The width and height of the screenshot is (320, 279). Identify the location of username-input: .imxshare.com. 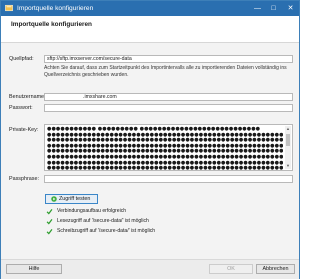
(168, 97).